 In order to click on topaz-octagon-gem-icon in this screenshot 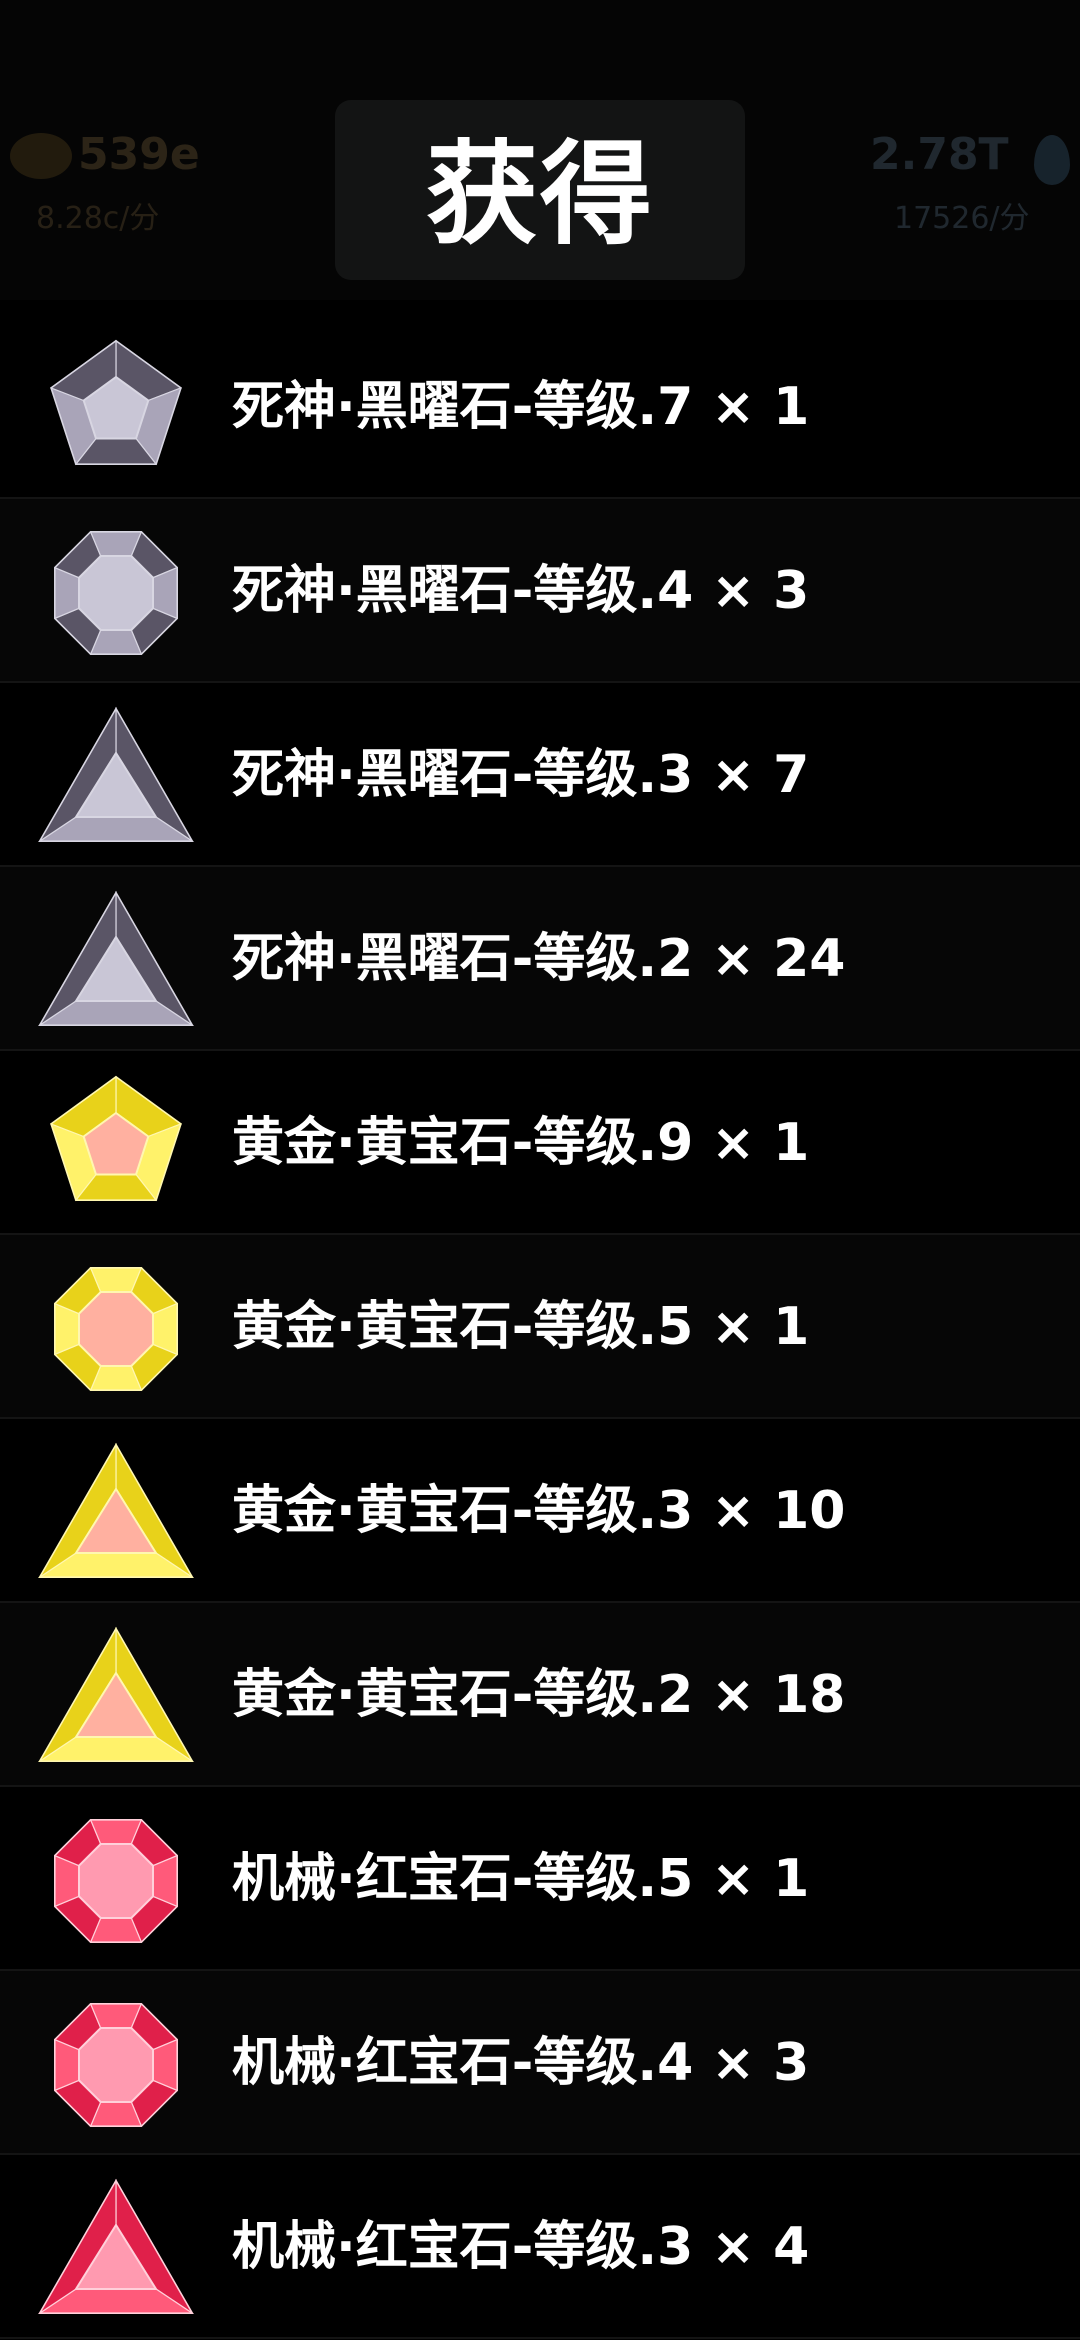, I will do `click(116, 1327)`.